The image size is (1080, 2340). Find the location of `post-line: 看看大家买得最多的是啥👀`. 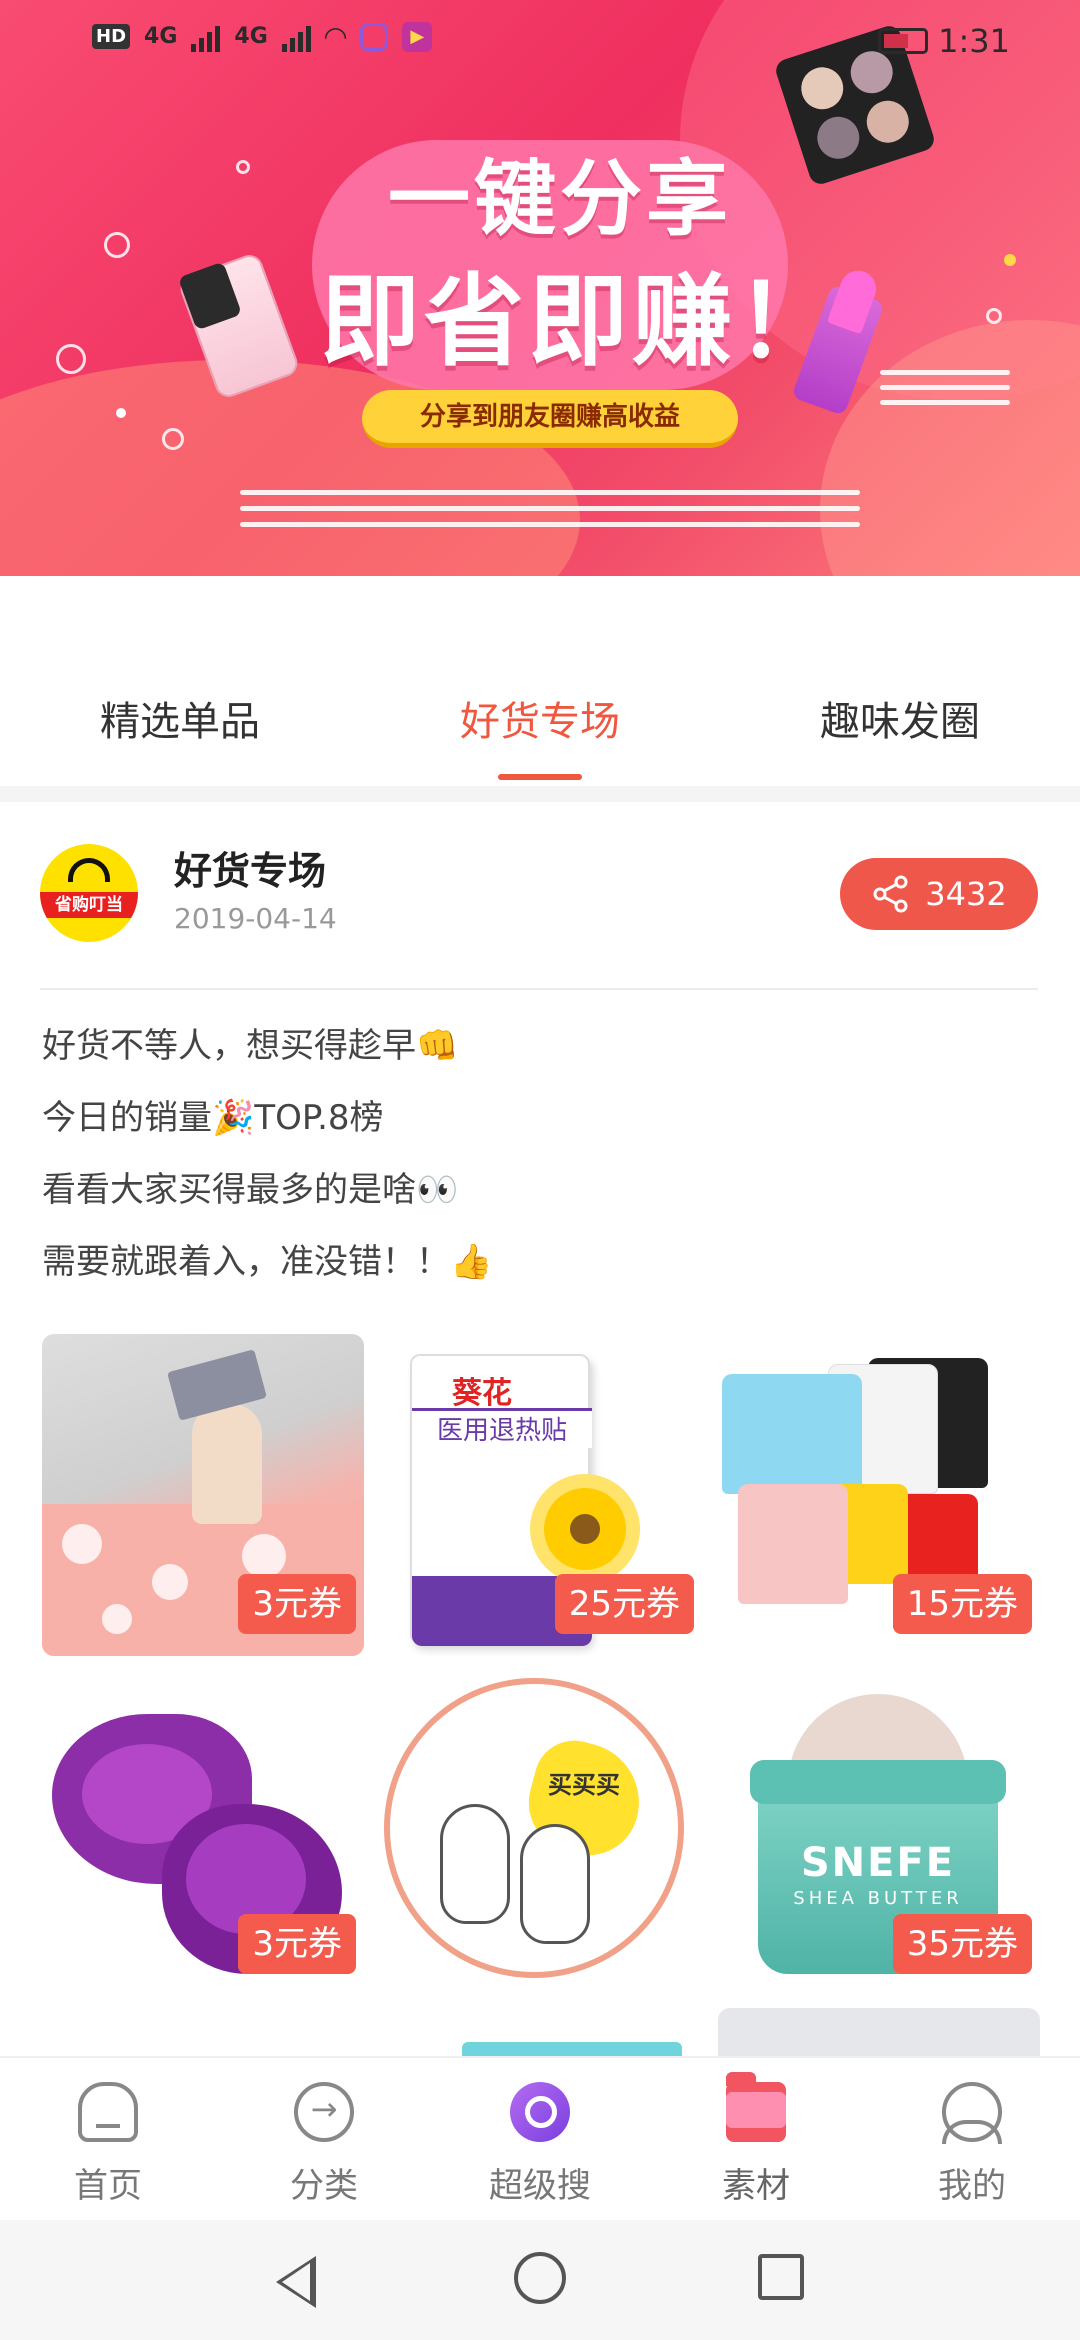

post-line: 看看大家买得最多的是啥👀 is located at coordinates (250, 1190).